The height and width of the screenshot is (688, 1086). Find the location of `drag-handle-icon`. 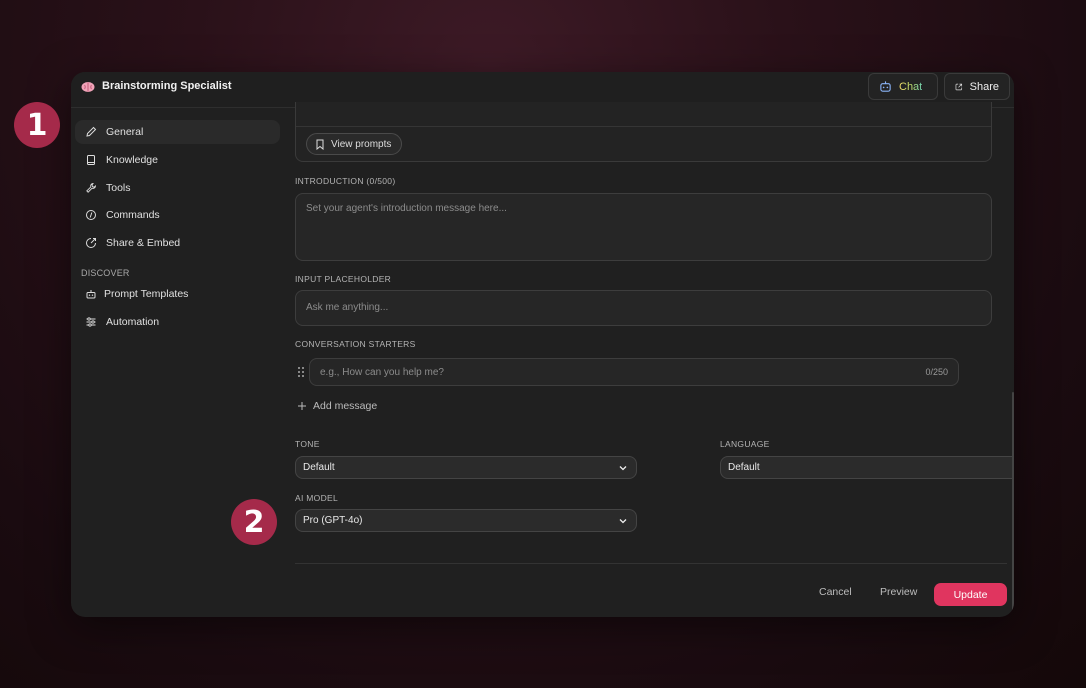

drag-handle-icon is located at coordinates (301, 372).